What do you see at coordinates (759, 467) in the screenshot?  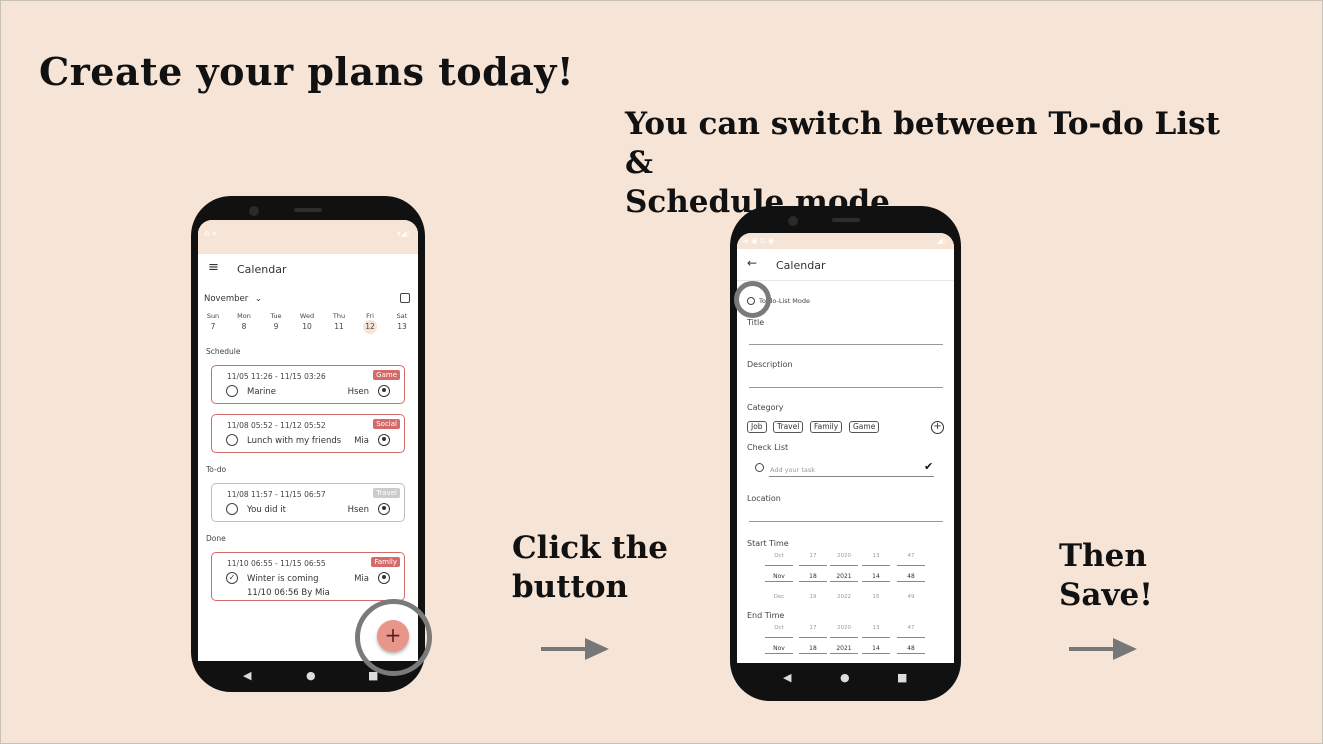 I see `task-checkbox` at bounding box center [759, 467].